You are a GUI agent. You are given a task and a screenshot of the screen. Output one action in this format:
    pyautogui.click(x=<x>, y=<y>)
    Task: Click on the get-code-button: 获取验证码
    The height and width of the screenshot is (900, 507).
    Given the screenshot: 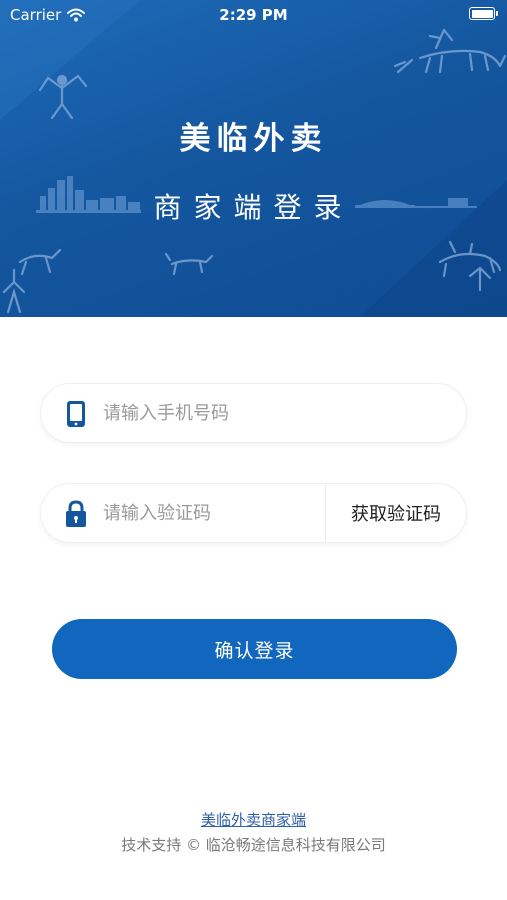 What is the action you would take?
    pyautogui.click(x=396, y=513)
    